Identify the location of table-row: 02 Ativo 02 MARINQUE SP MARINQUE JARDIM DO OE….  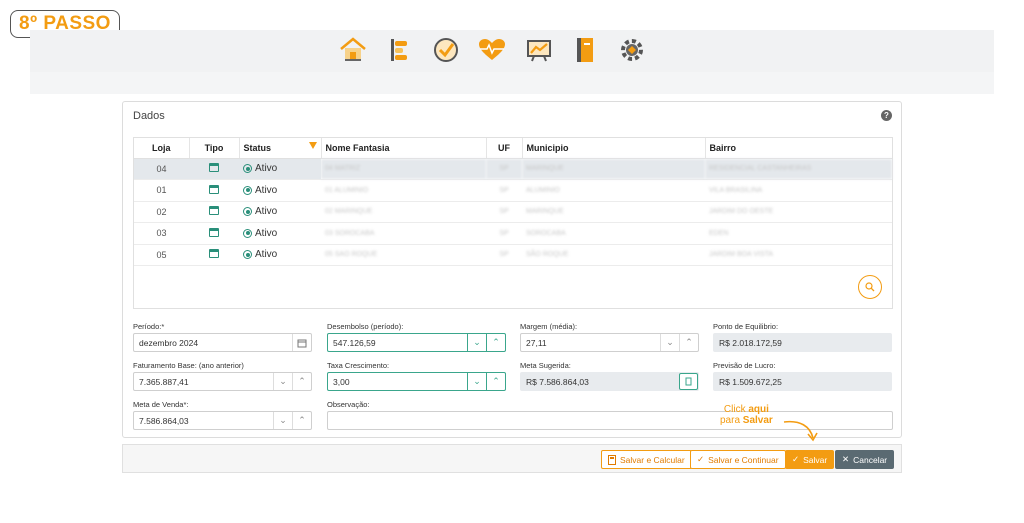
(513, 212).